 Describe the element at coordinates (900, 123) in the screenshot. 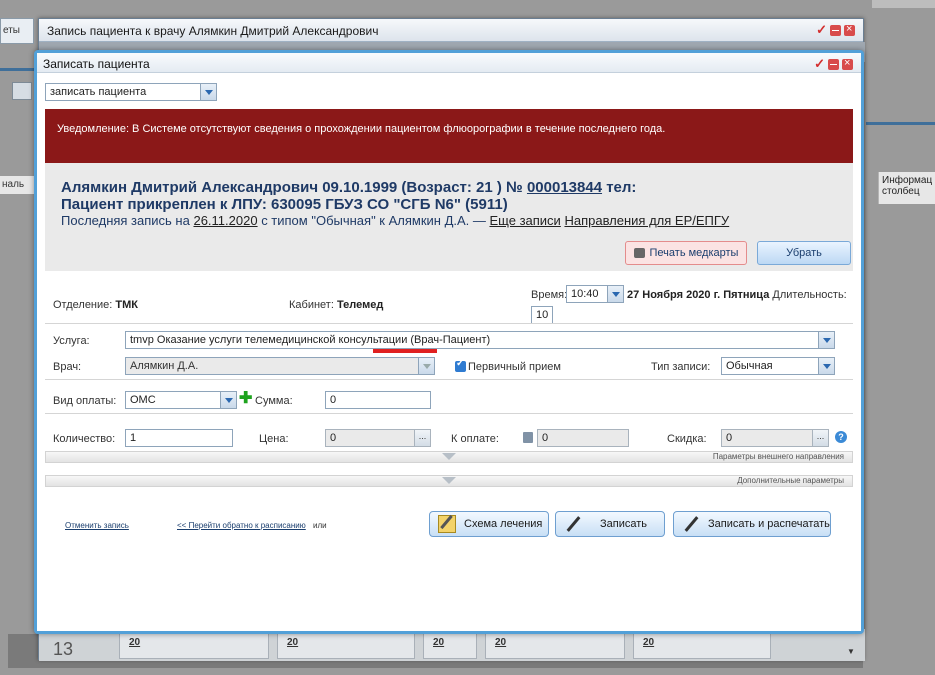

I see `bg-stripe-right` at that location.